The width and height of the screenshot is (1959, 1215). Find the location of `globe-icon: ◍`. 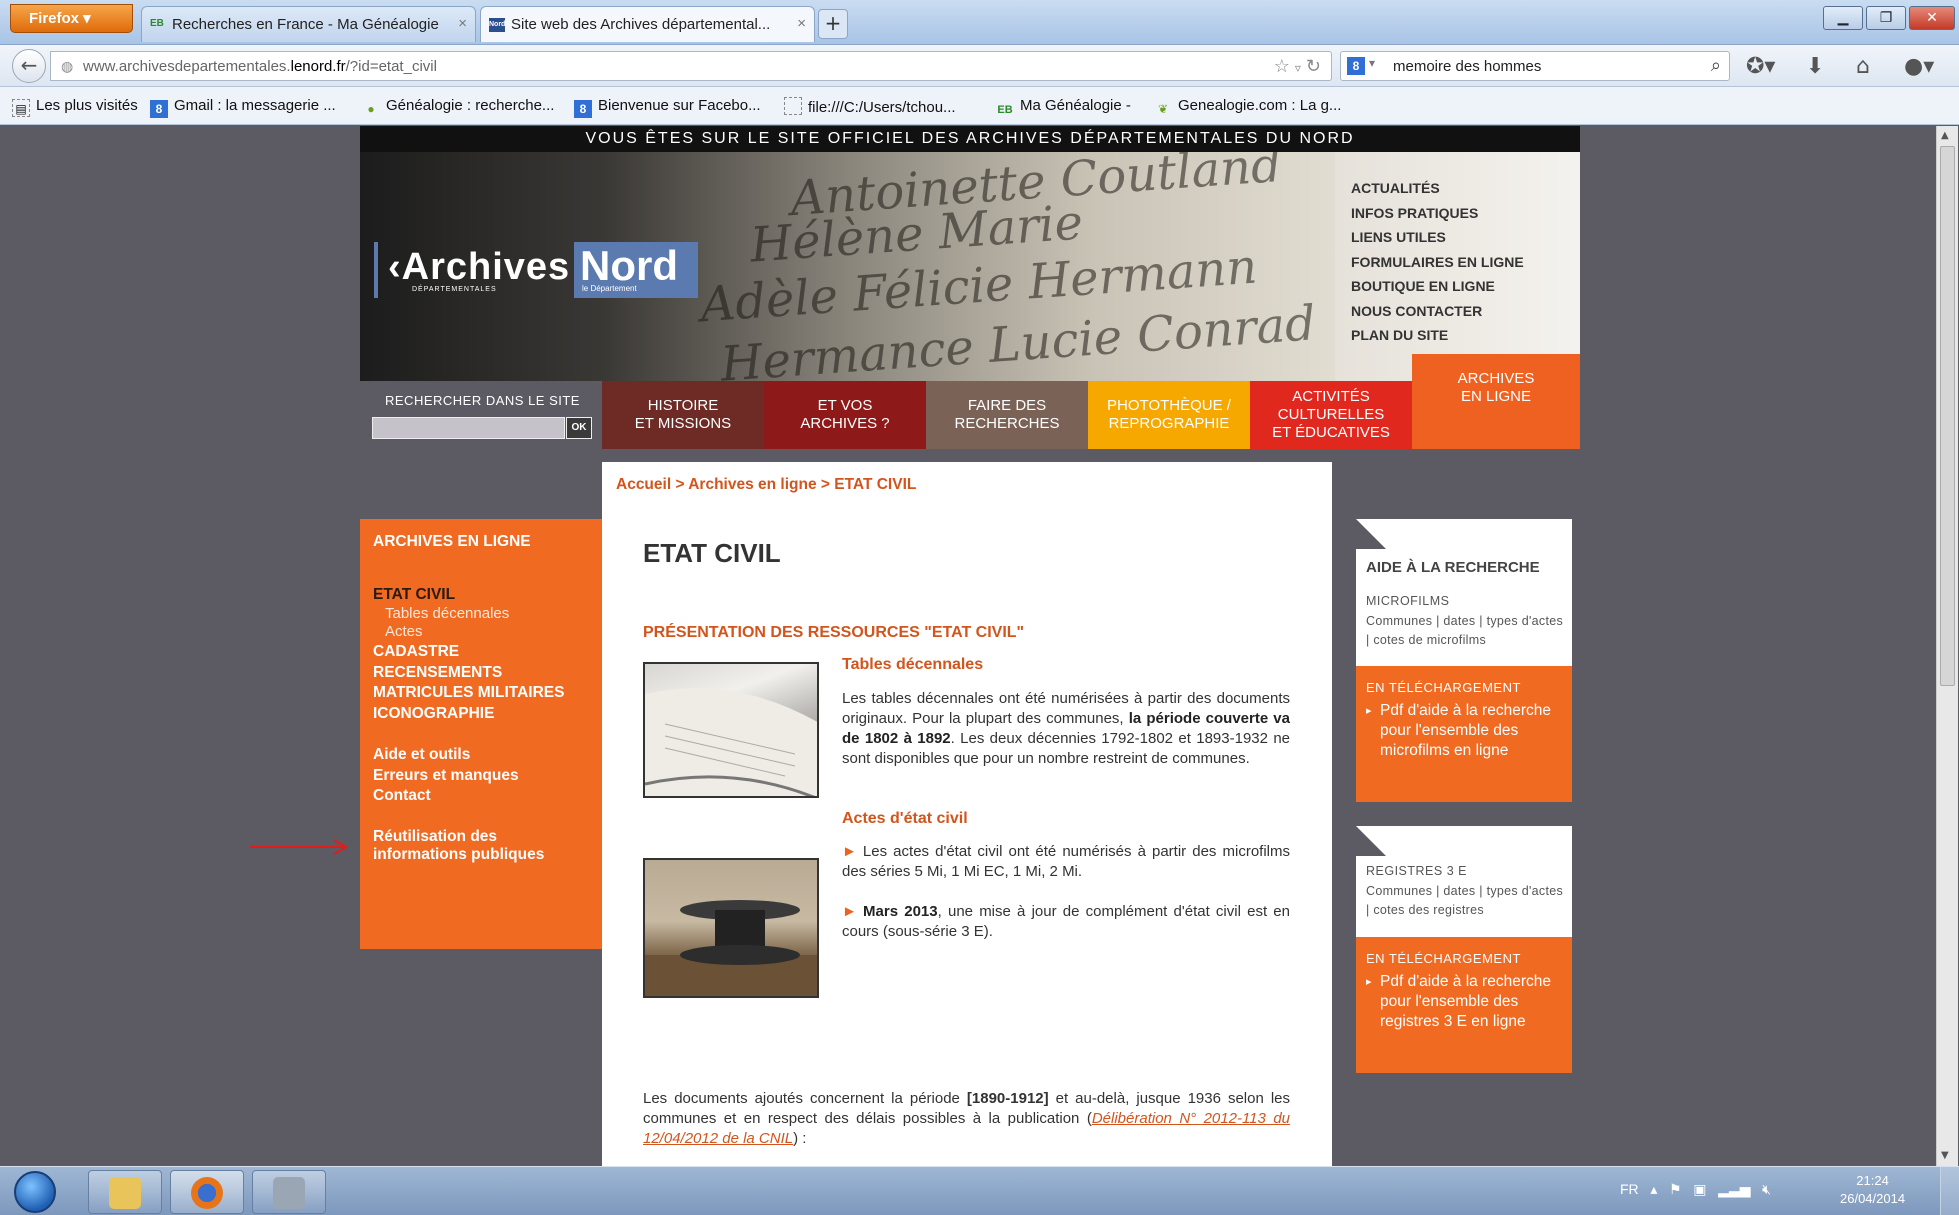

globe-icon: ◍ is located at coordinates (67, 66).